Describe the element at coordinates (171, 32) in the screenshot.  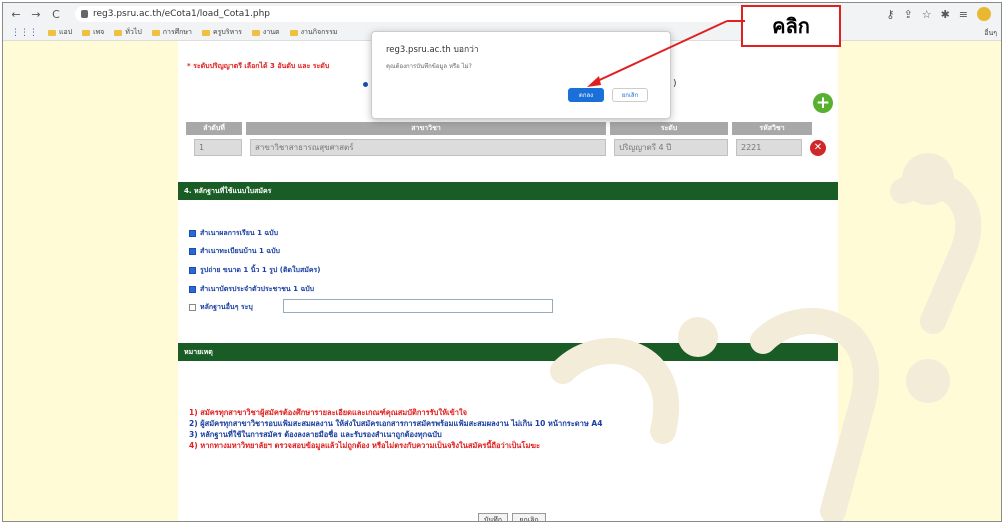
I see `bookmark-item: การศึกษา` at that location.